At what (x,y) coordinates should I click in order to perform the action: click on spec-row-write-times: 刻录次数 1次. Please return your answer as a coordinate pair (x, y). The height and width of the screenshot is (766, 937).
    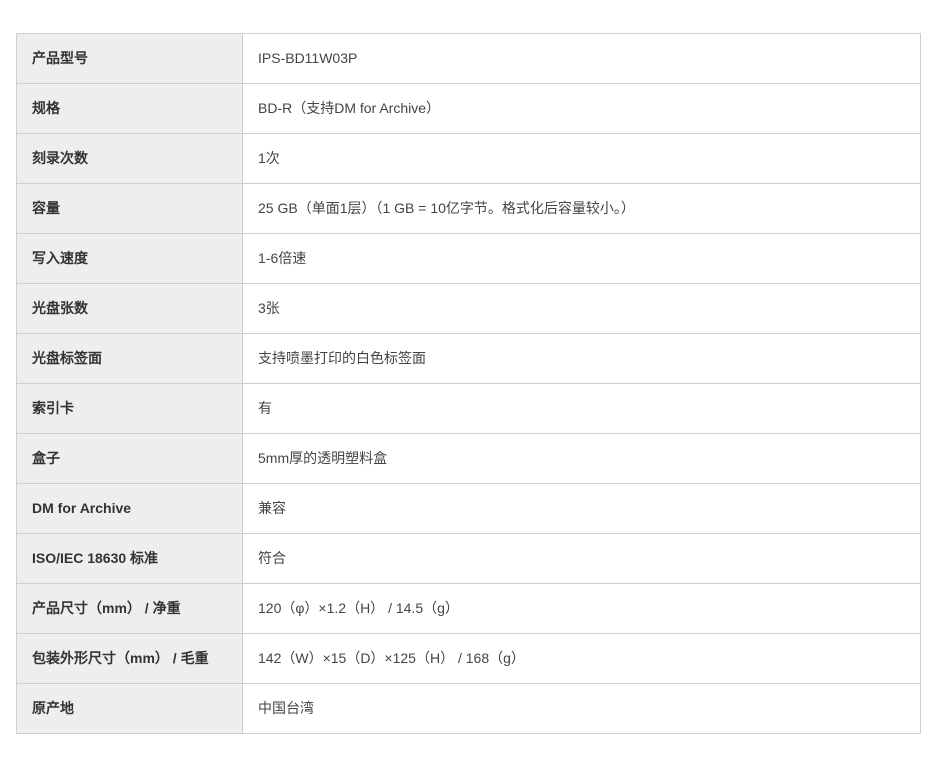
    Looking at the image, I should click on (468, 158).